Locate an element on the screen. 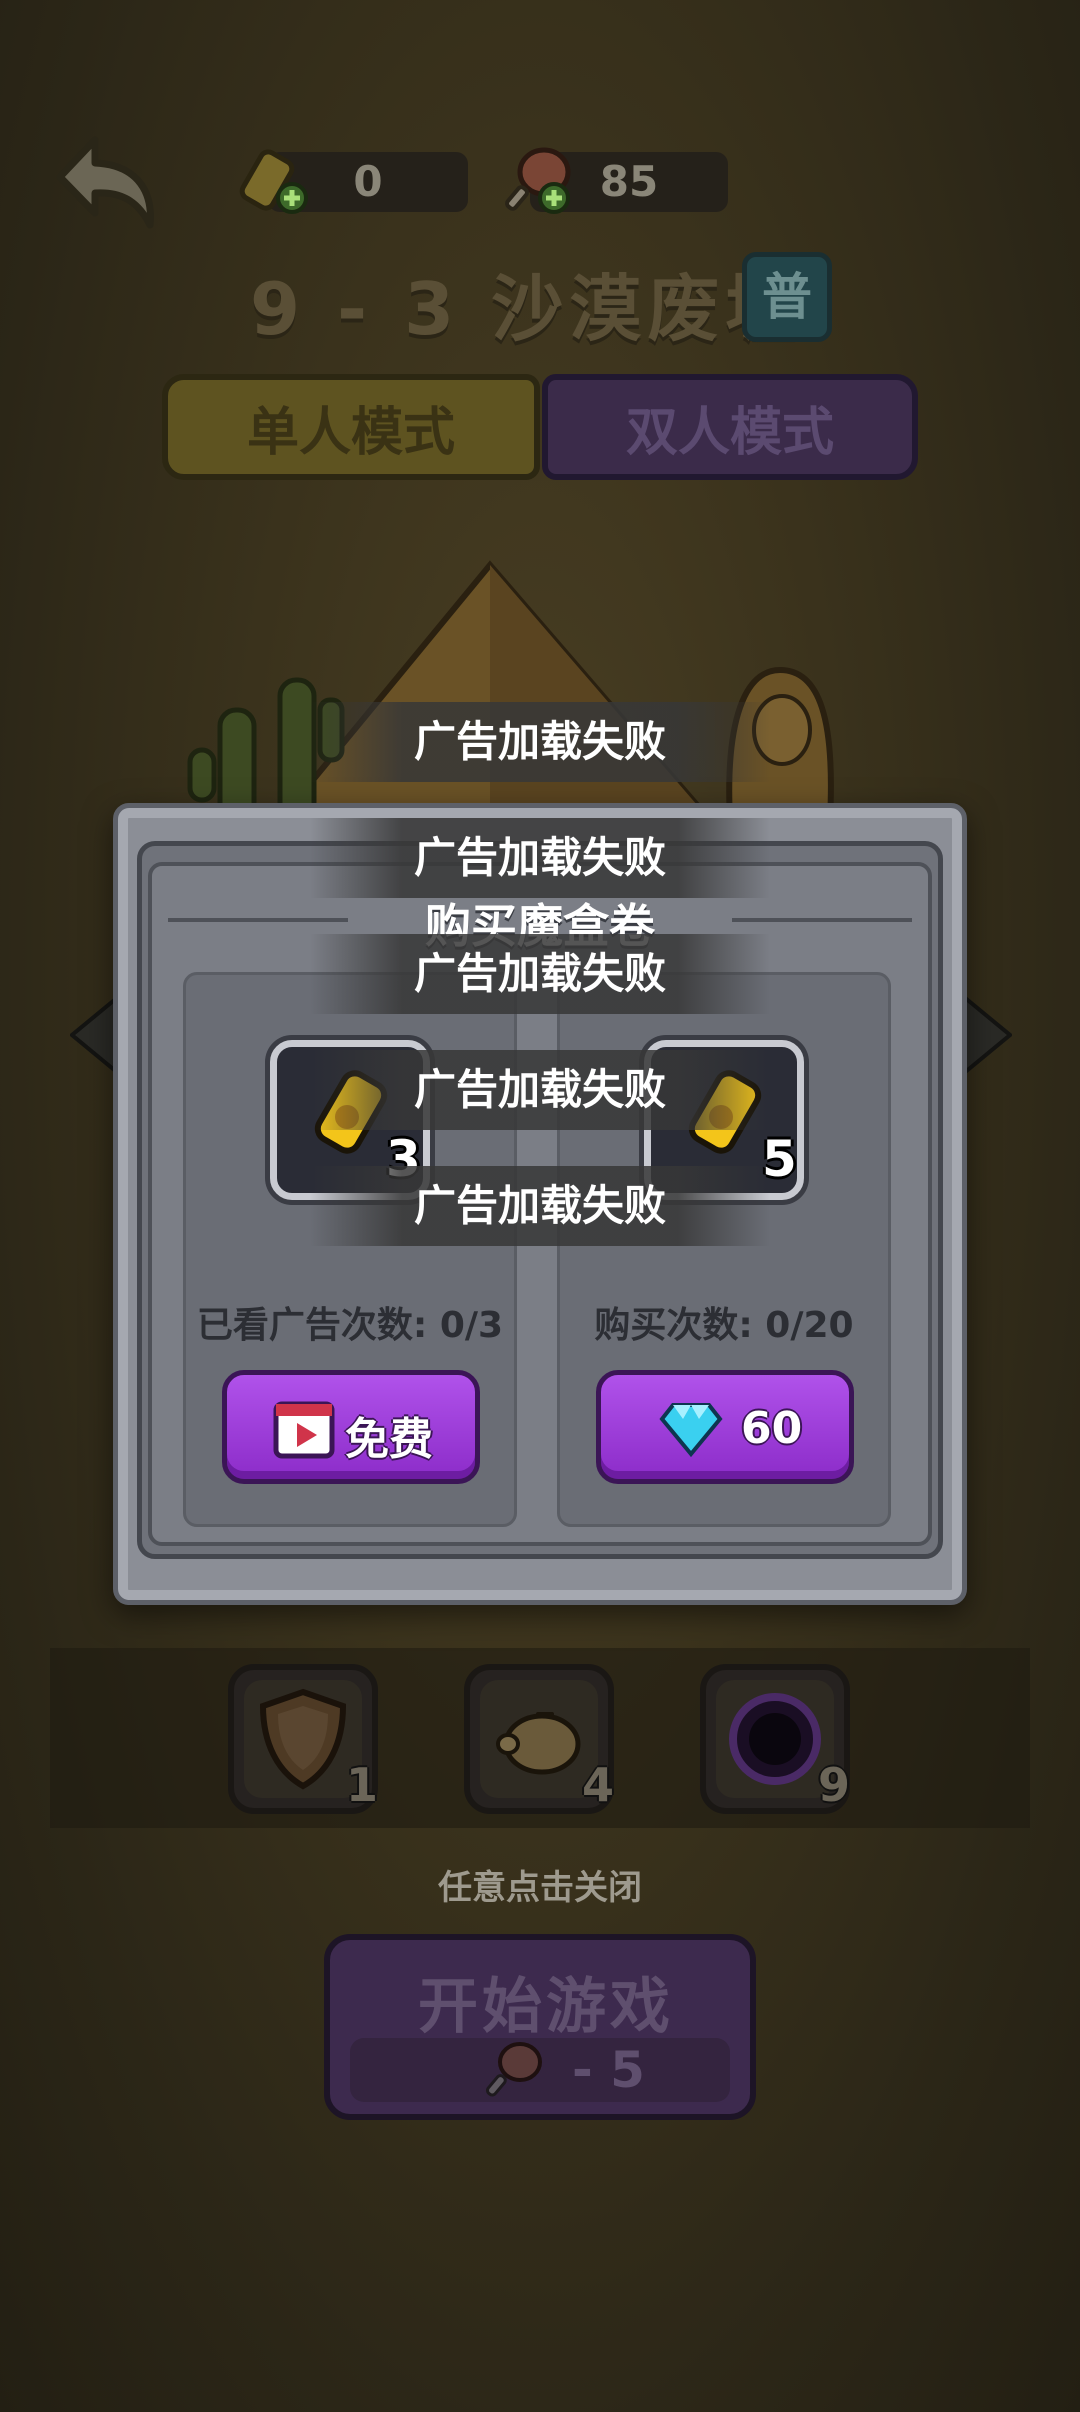 This screenshot has height=2412, width=1080. start-cost-value: - 5 is located at coordinates (608, 2070).